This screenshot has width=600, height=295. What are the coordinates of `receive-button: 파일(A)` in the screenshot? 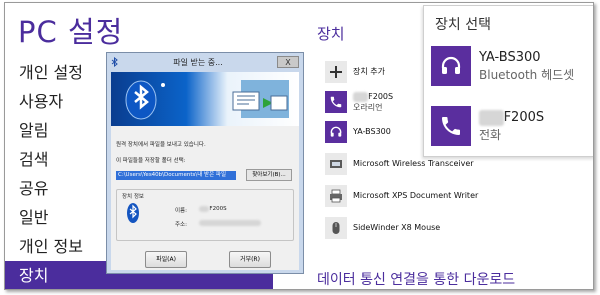 It's located at (166, 259).